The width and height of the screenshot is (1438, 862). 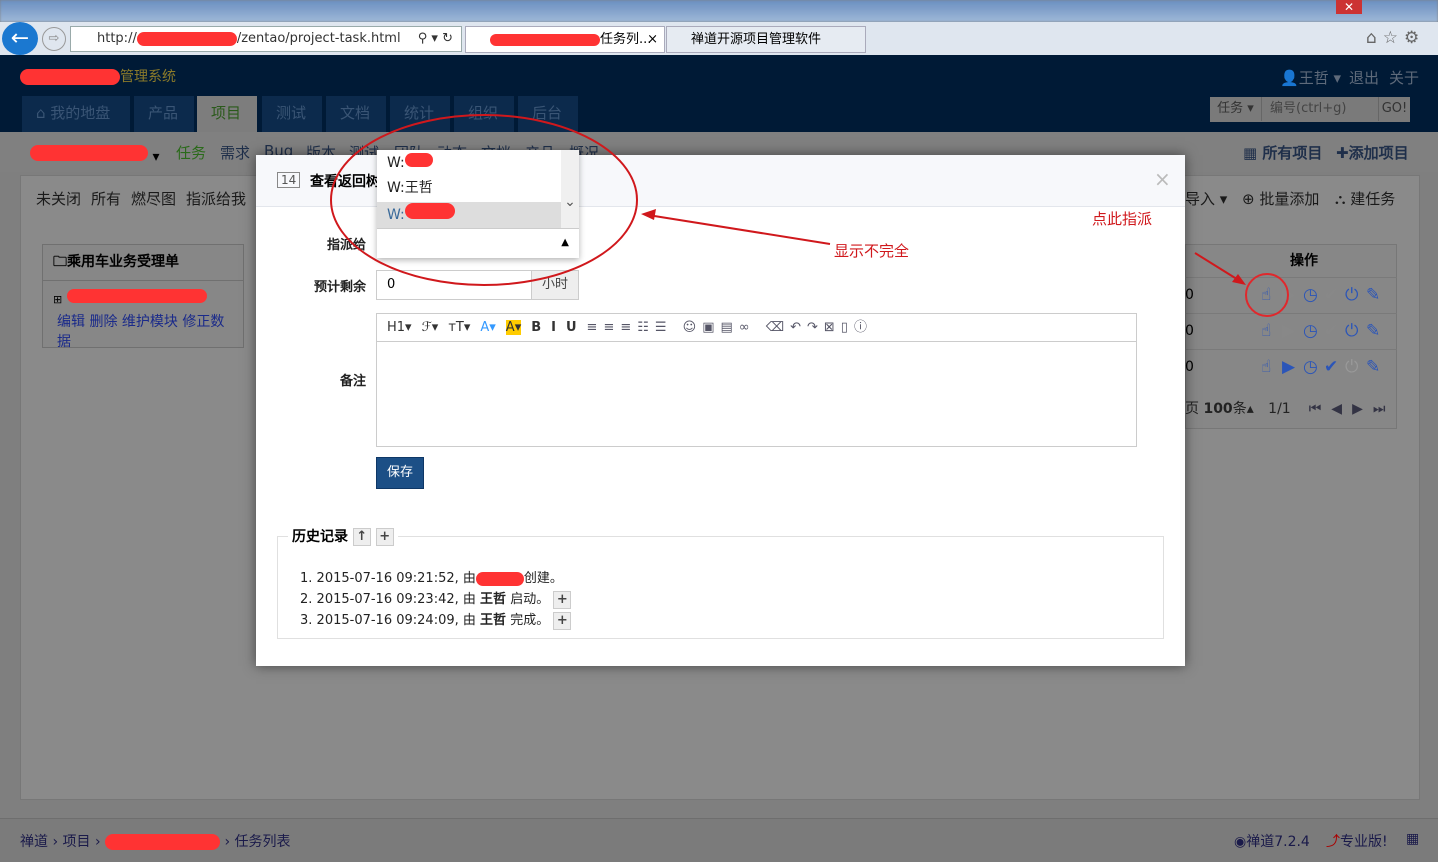 I want to click on annotation-click-assign: 点此指派, so click(x=1122, y=219).